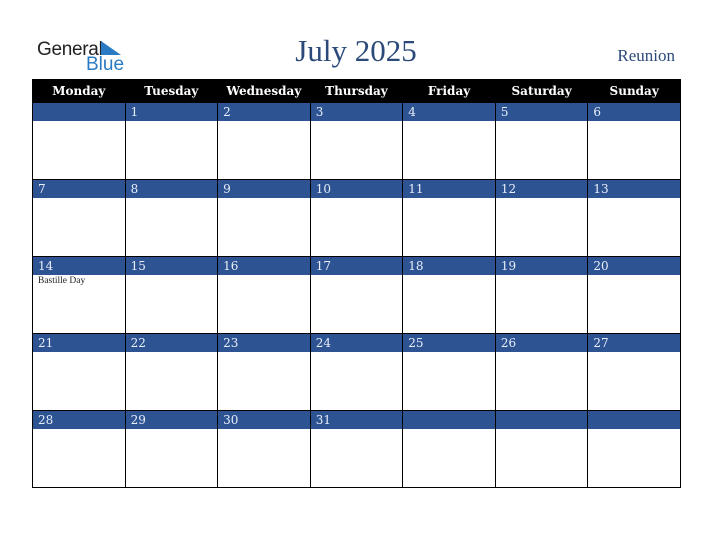 The image size is (712, 550). I want to click on day-number: 24, so click(356, 343).